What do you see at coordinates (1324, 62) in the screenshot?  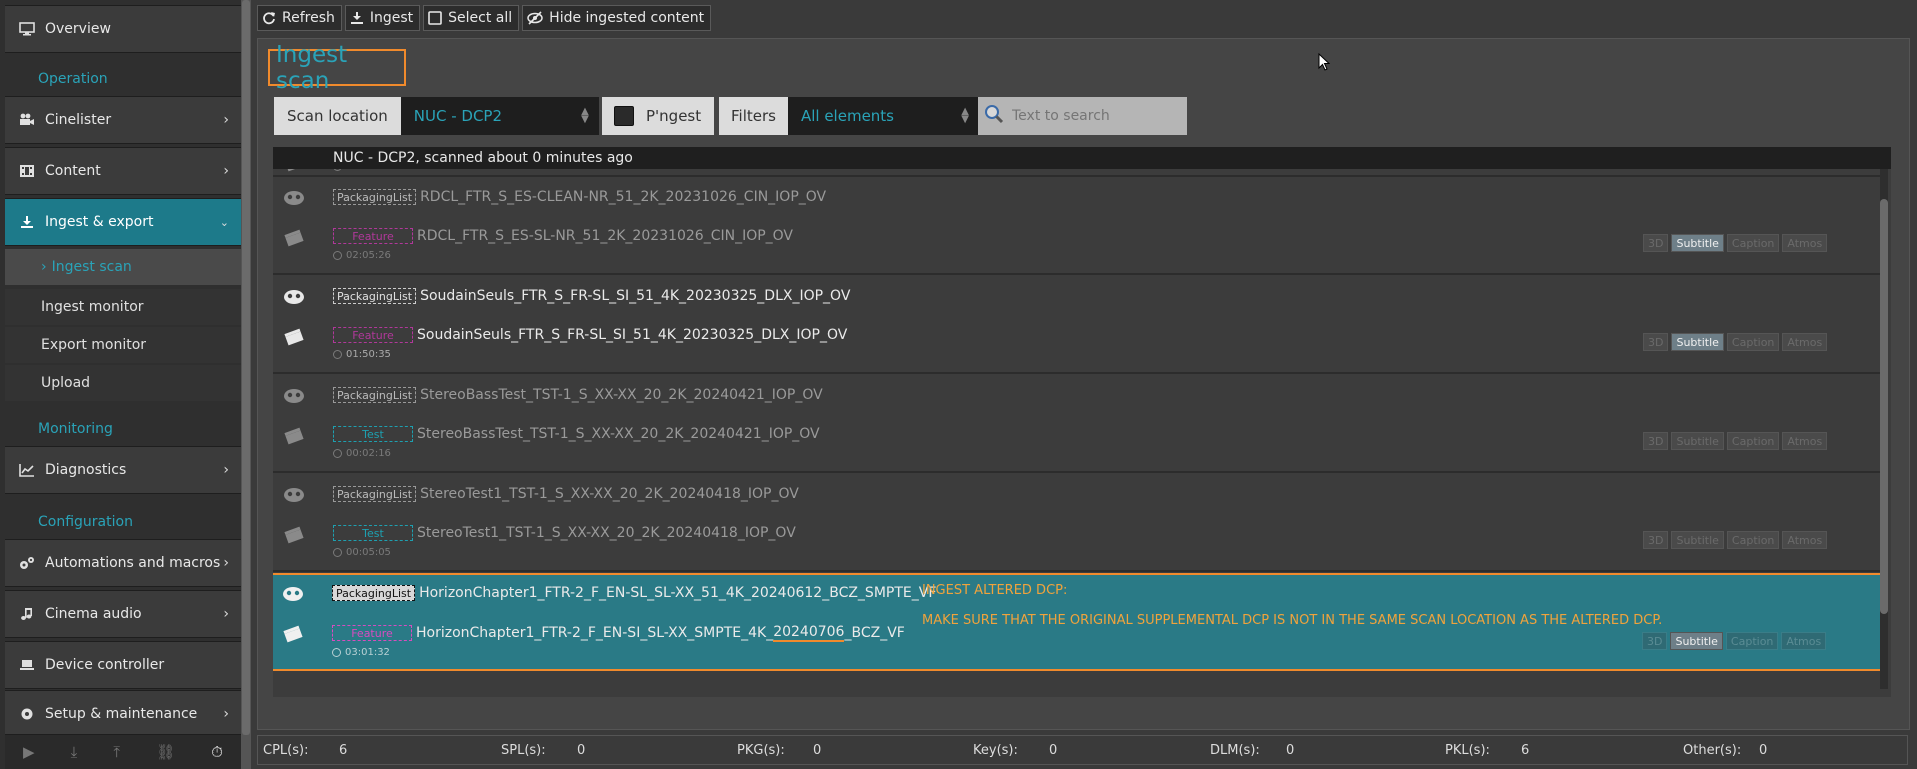 I see `mouse-cursor-icon` at bounding box center [1324, 62].